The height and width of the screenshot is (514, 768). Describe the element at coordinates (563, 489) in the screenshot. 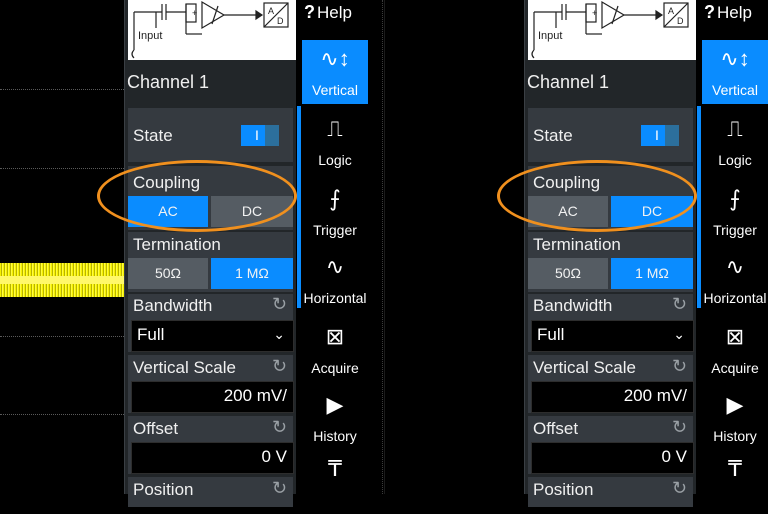

I see `position-label: Position` at that location.